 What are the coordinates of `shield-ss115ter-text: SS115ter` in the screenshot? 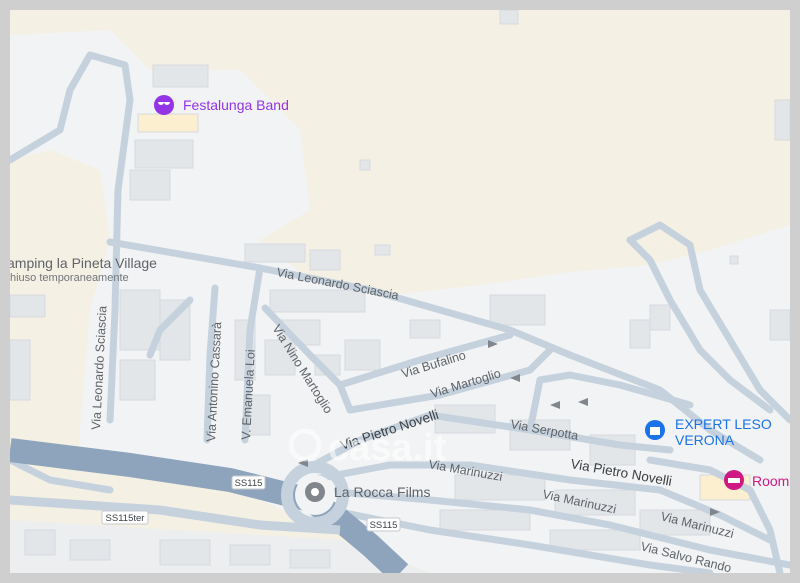 It's located at (125, 518).